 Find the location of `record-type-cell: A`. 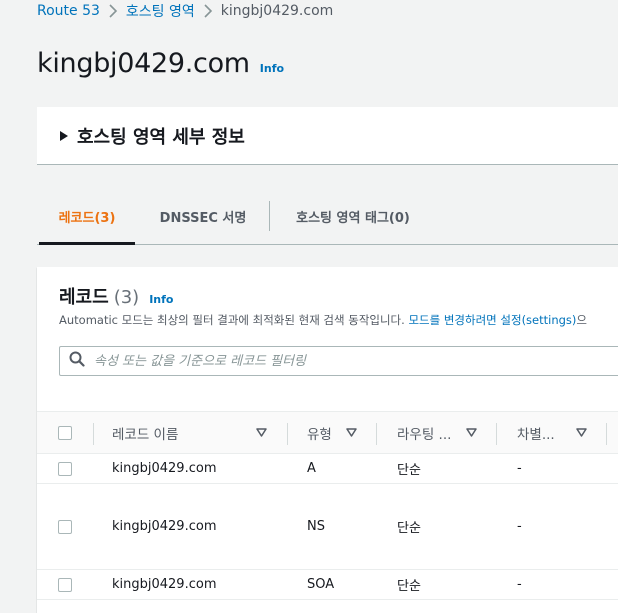

record-type-cell: A is located at coordinates (311, 468).